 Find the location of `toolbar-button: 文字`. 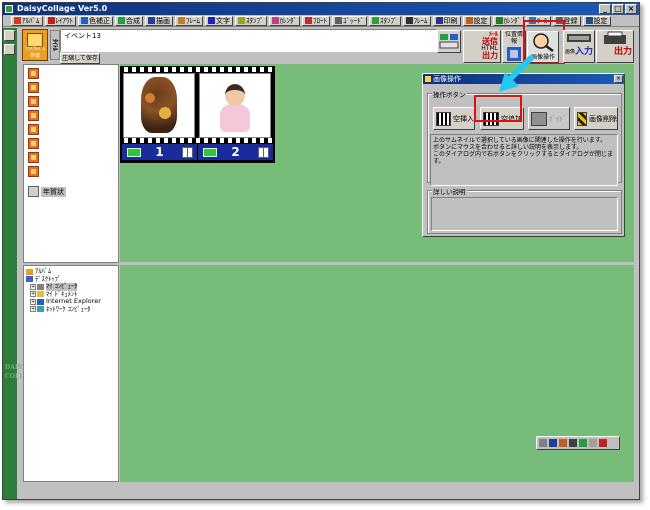

toolbar-button: 文字 is located at coordinates (219, 20).